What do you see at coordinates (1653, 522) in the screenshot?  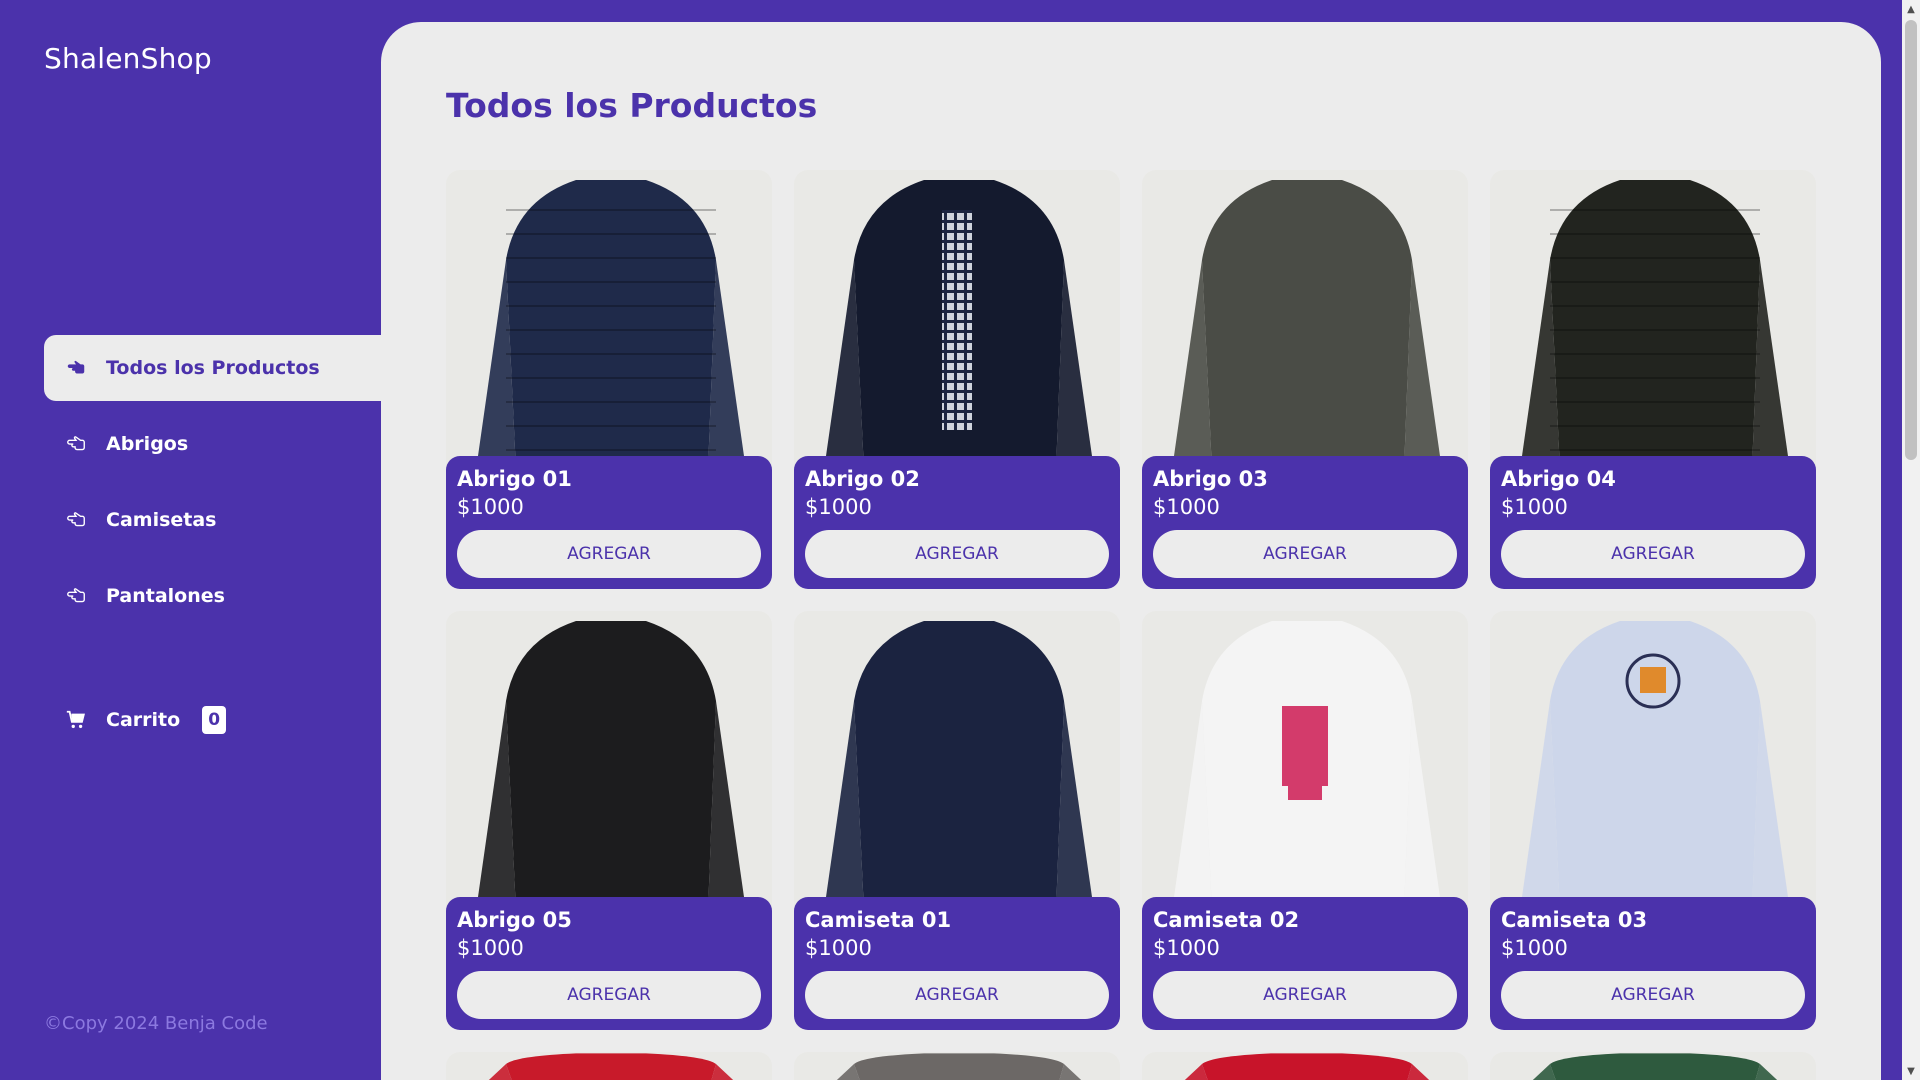 I see `product-info: Abrigo 04 $1000 AGREGAR` at bounding box center [1653, 522].